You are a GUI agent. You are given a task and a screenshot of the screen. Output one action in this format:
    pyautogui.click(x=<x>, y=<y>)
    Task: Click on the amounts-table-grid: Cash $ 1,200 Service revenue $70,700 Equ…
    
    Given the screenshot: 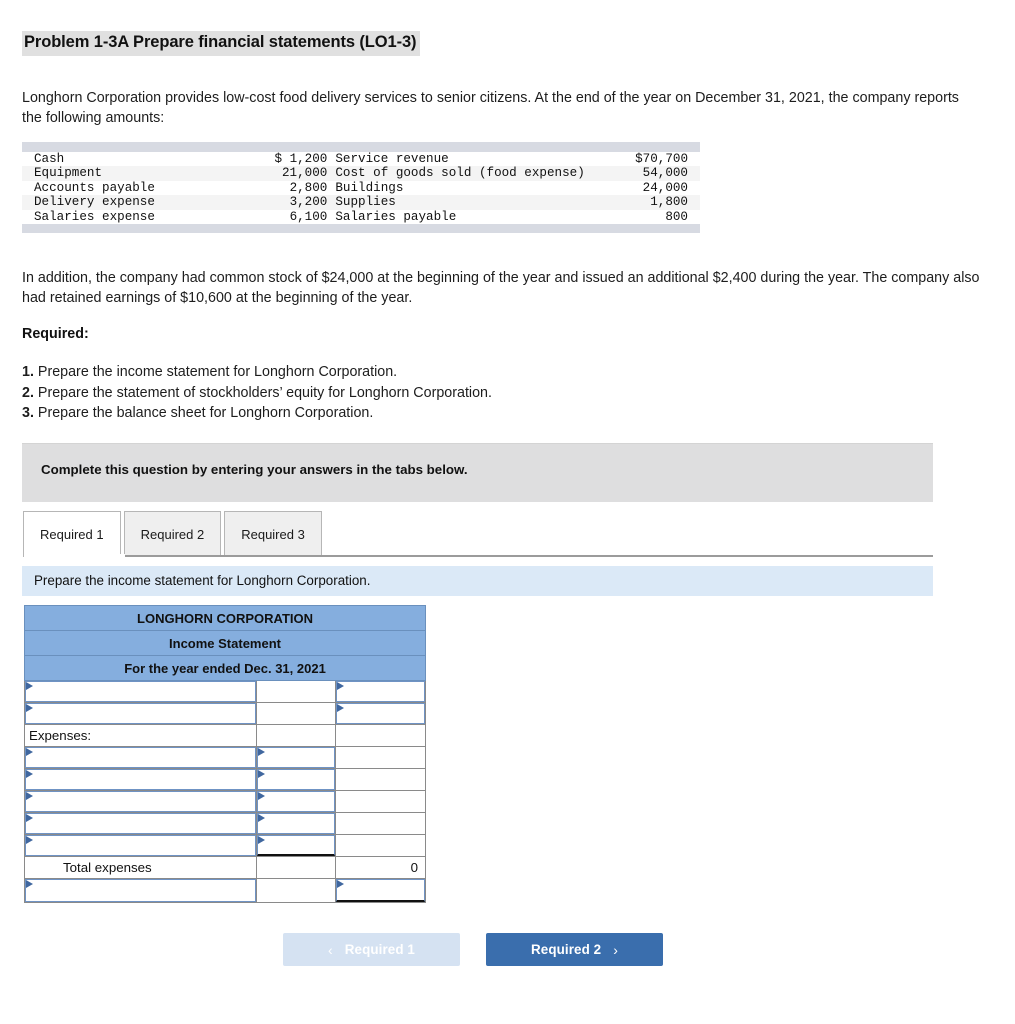 What is the action you would take?
    pyautogui.click(x=361, y=188)
    